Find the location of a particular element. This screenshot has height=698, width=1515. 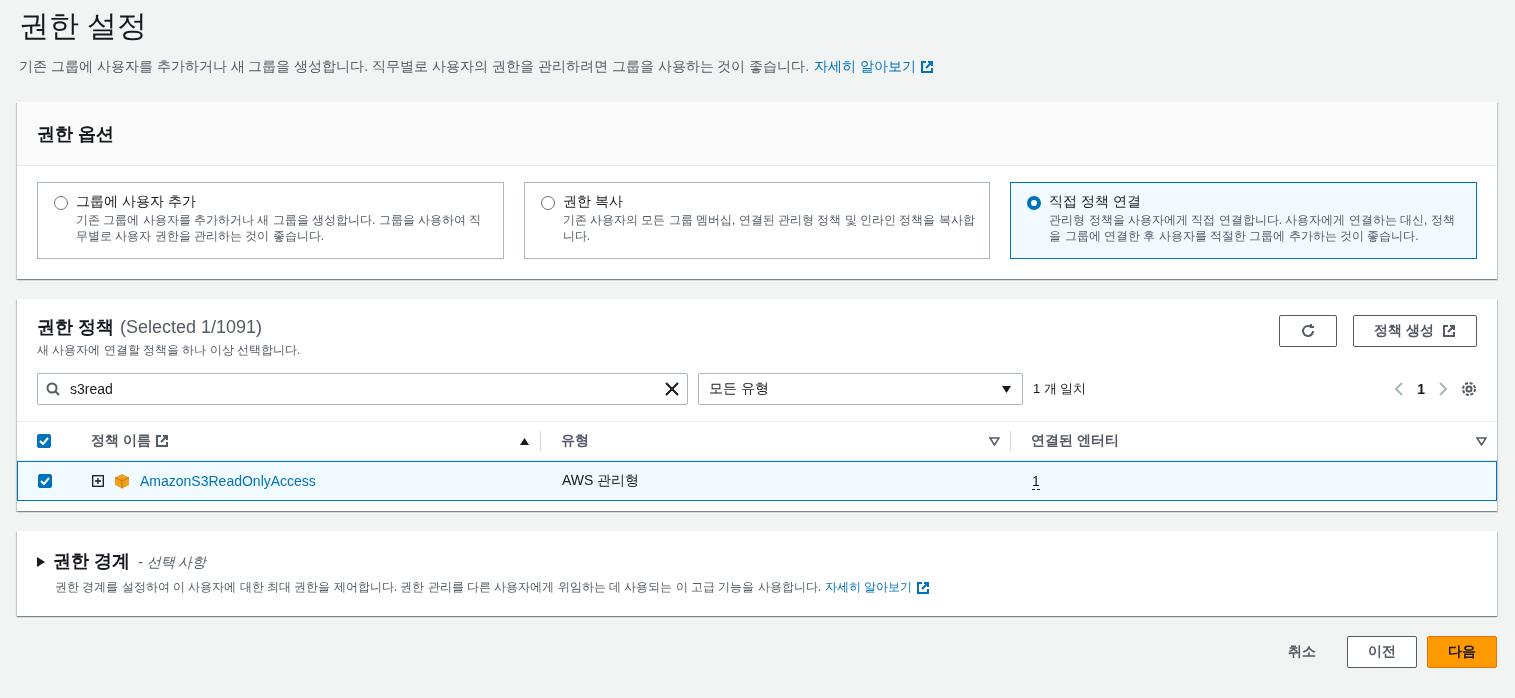

sort-ascending-icon is located at coordinates (524, 441).